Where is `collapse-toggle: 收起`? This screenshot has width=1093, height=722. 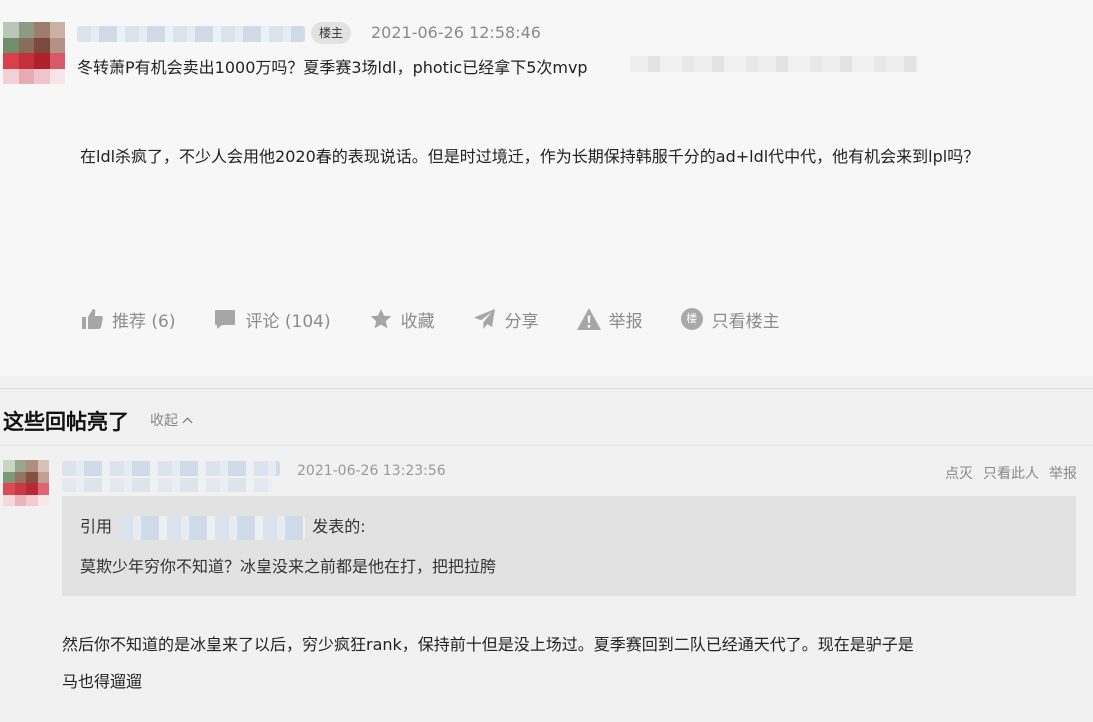 collapse-toggle: 收起 is located at coordinates (171, 420).